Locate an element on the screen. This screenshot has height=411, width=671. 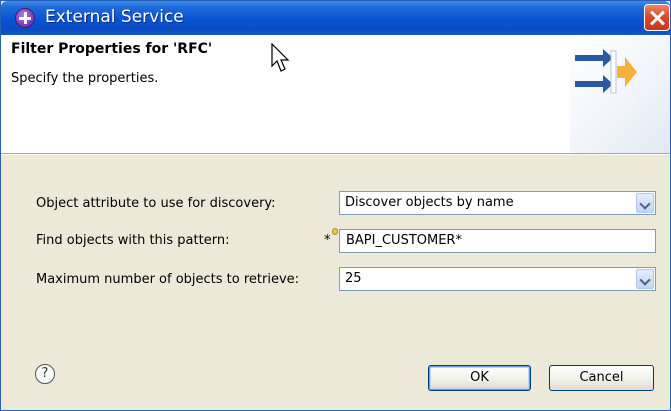
find-pattern-input: BAPI_CUSTOMER* is located at coordinates (497, 241).